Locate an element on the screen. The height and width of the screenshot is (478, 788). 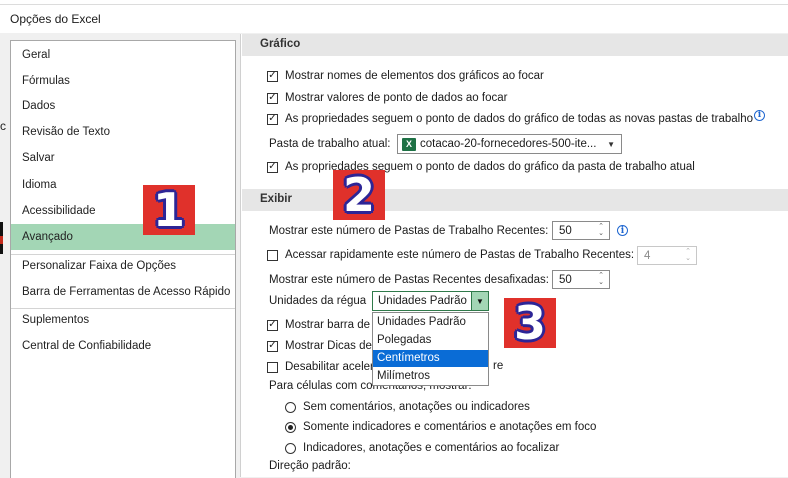
sidebar-item-dados: Dados is located at coordinates (123, 106).